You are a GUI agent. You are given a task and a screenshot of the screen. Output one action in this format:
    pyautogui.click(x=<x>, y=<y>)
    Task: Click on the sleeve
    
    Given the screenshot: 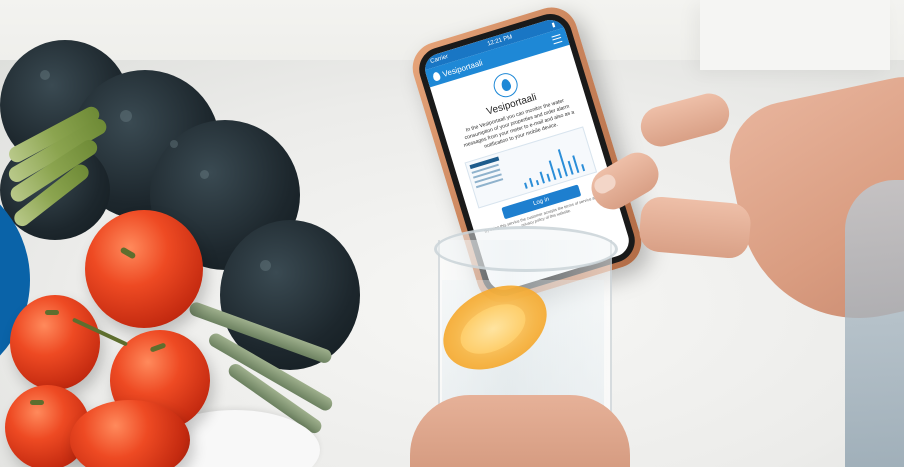 What is the action you would take?
    pyautogui.click(x=874, y=323)
    